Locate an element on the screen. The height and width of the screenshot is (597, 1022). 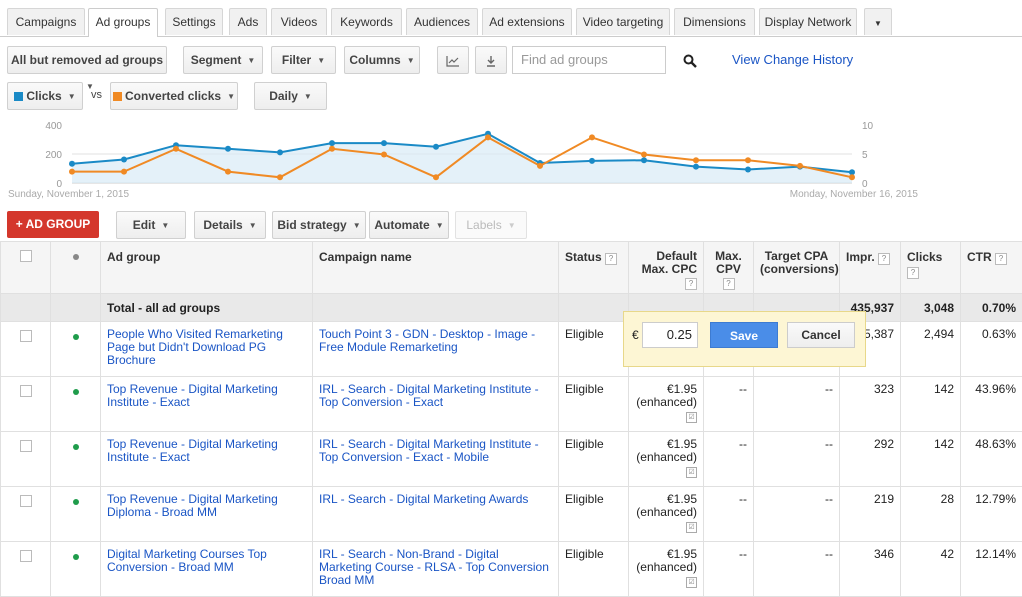
tab-keywords: Keywords is located at coordinates (366, 21).